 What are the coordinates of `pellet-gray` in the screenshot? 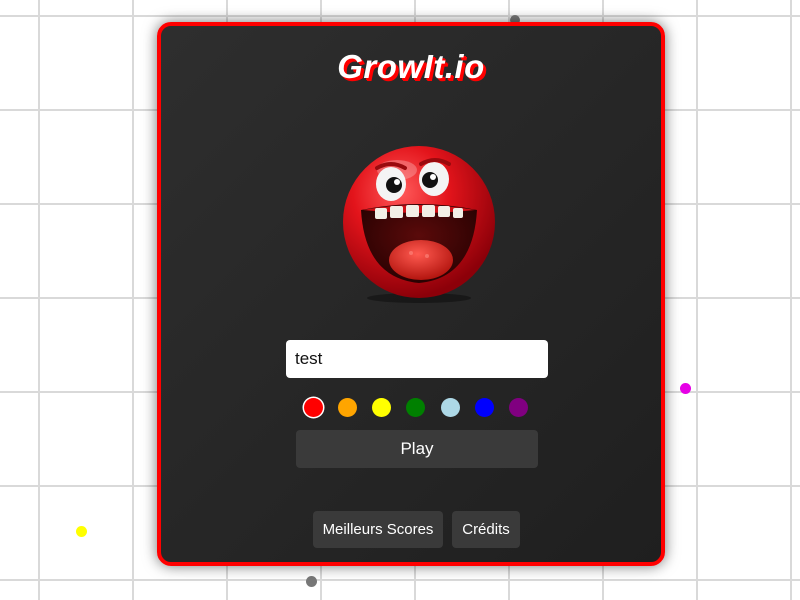 It's located at (311, 581).